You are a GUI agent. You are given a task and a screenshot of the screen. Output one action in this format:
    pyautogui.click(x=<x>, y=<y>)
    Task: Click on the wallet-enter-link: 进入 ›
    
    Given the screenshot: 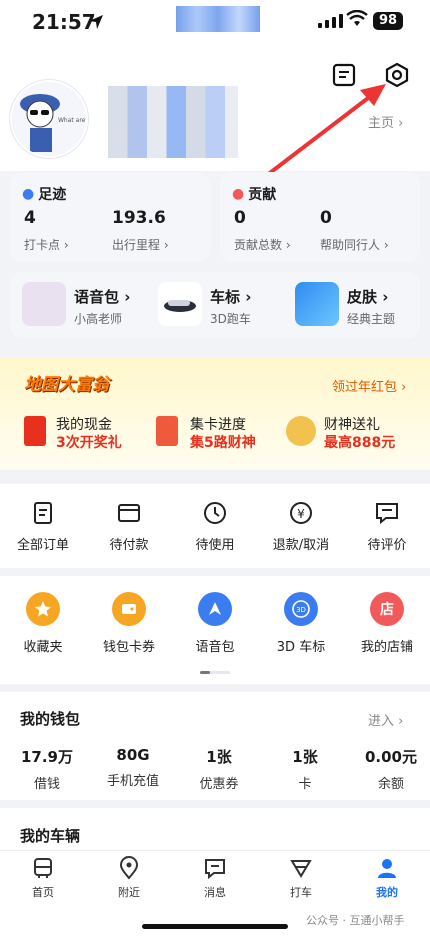 What is the action you would take?
    pyautogui.click(x=385, y=719)
    